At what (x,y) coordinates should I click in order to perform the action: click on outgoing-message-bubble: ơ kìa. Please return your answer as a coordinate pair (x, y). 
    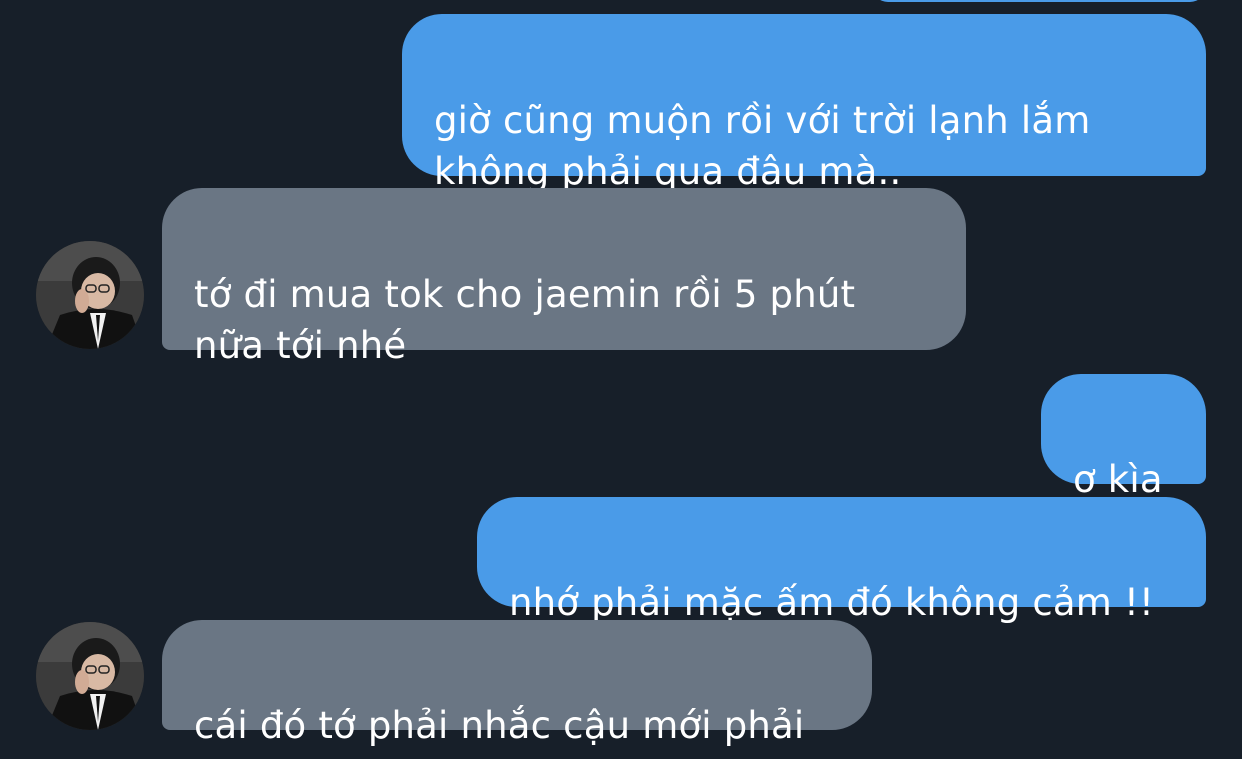
    Looking at the image, I should click on (1123, 437).